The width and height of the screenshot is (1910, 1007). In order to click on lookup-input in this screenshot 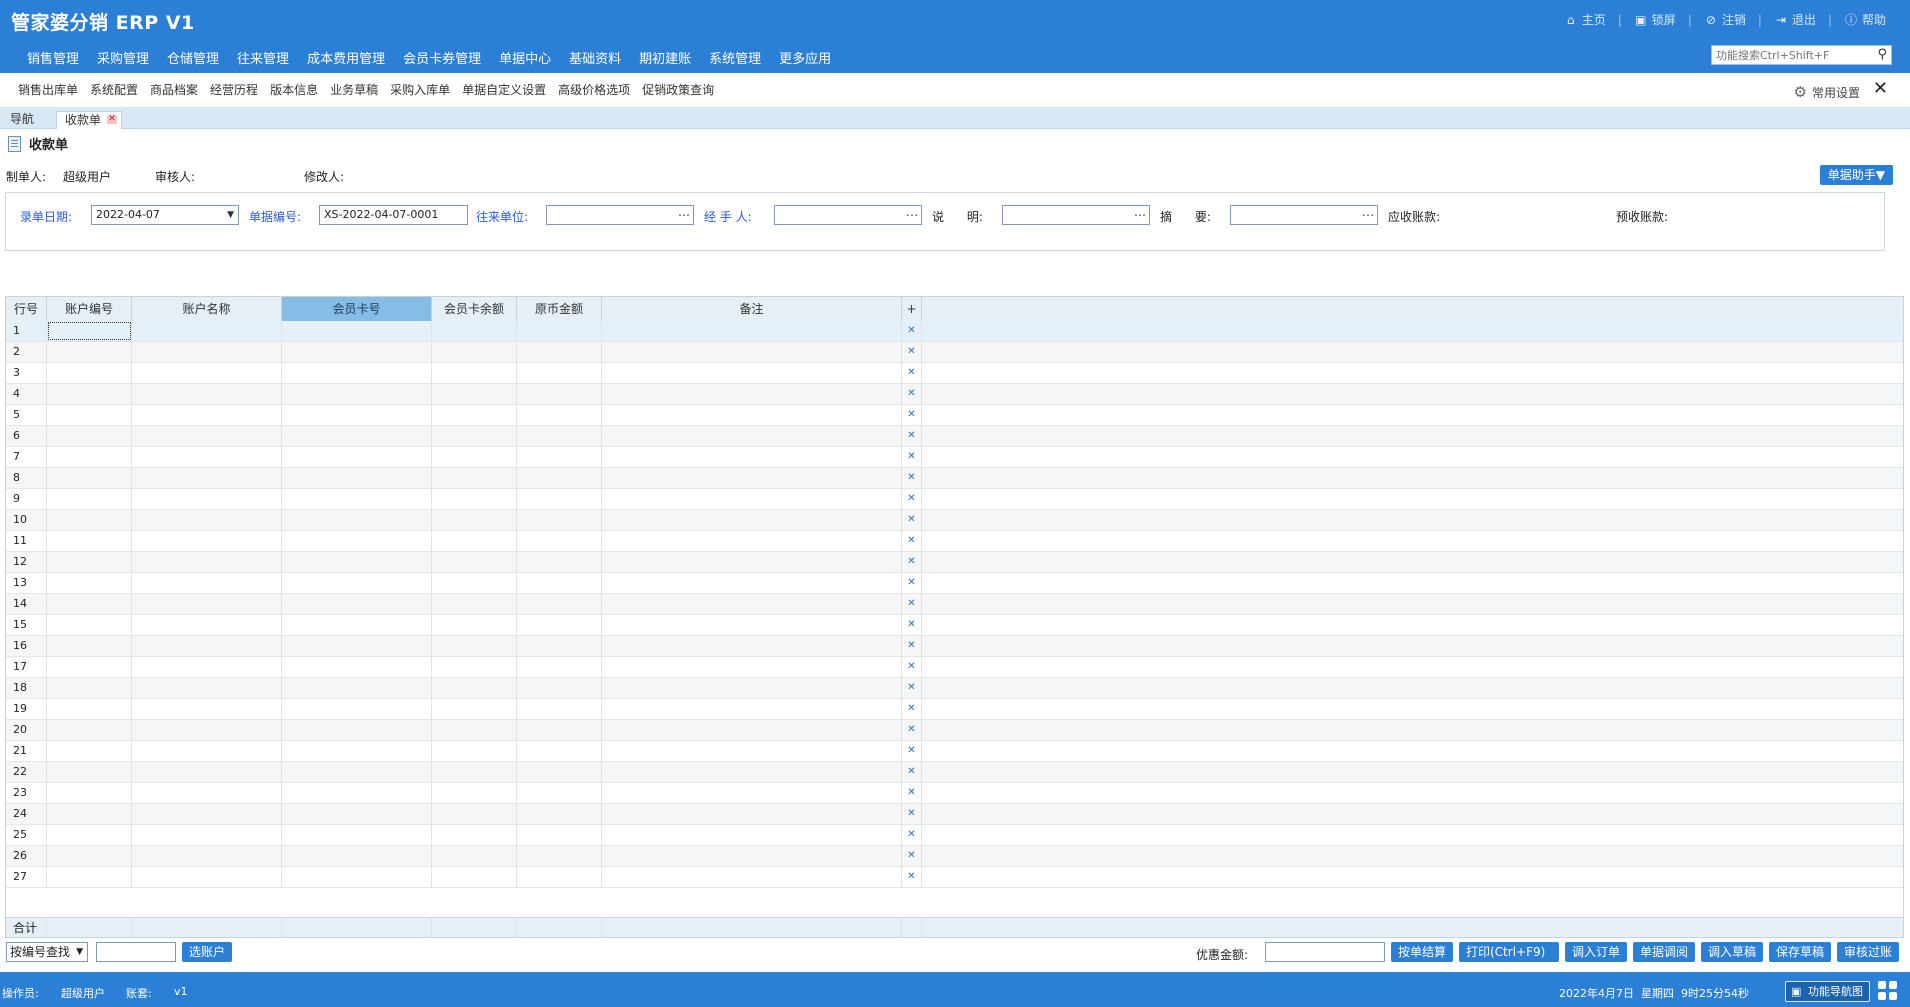, I will do `click(136, 952)`.